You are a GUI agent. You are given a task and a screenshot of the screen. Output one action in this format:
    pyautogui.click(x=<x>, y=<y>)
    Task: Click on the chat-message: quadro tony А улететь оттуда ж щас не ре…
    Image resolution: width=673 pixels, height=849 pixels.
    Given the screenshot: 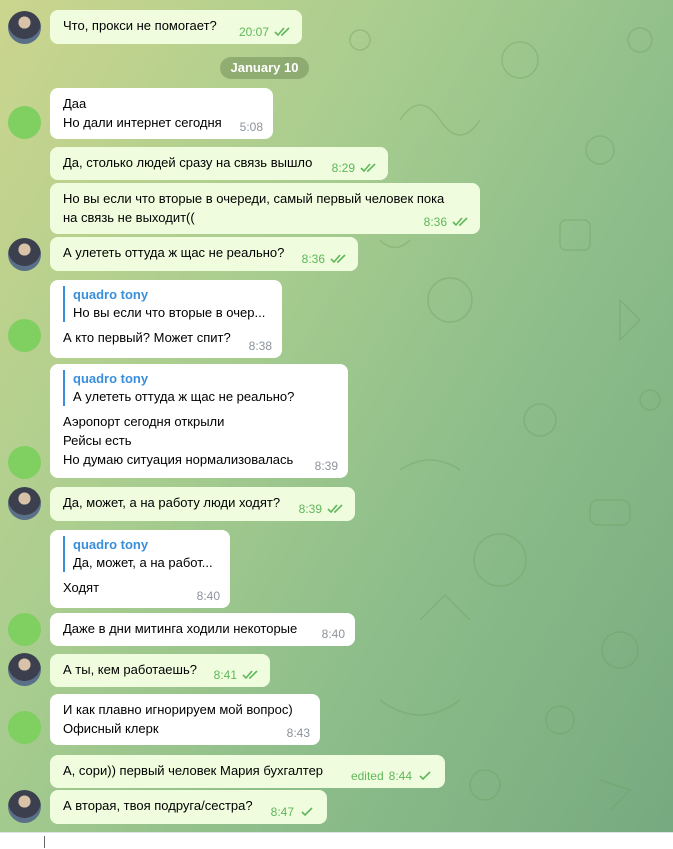 What is the action you would take?
    pyautogui.click(x=199, y=421)
    